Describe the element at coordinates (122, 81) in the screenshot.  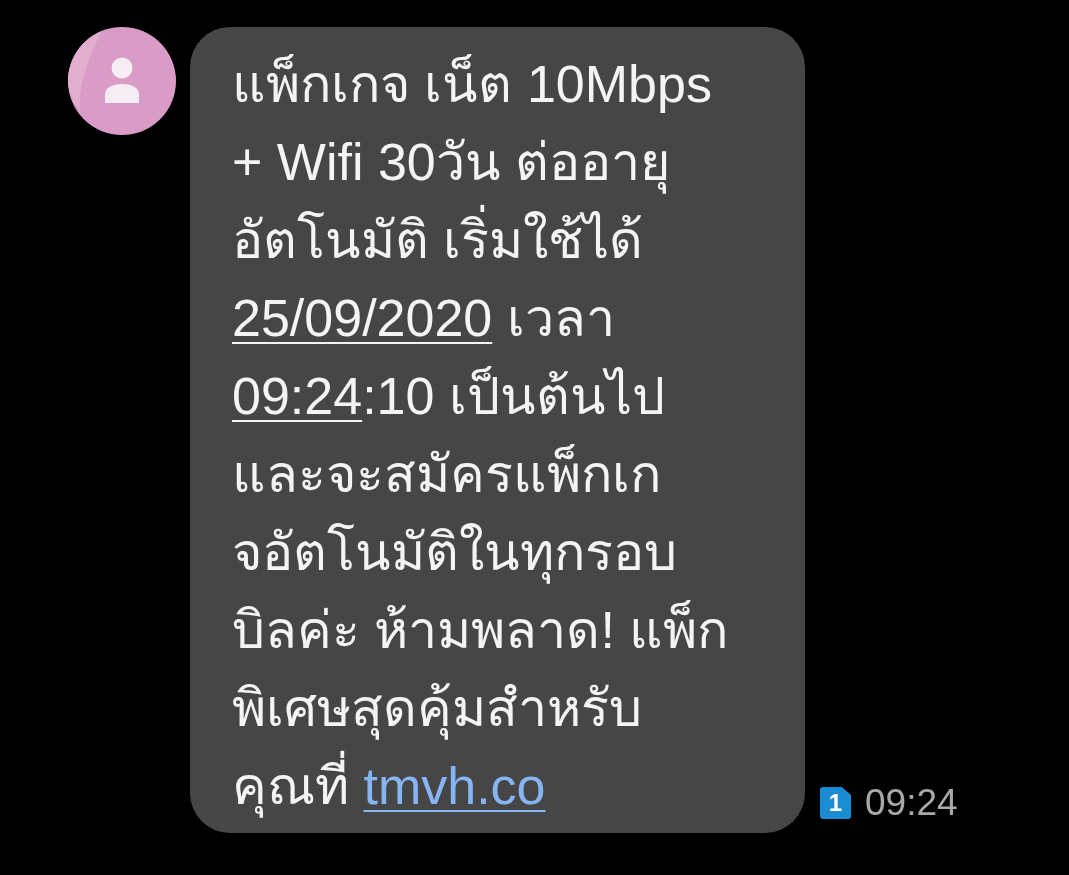
I see `avatar-icon` at that location.